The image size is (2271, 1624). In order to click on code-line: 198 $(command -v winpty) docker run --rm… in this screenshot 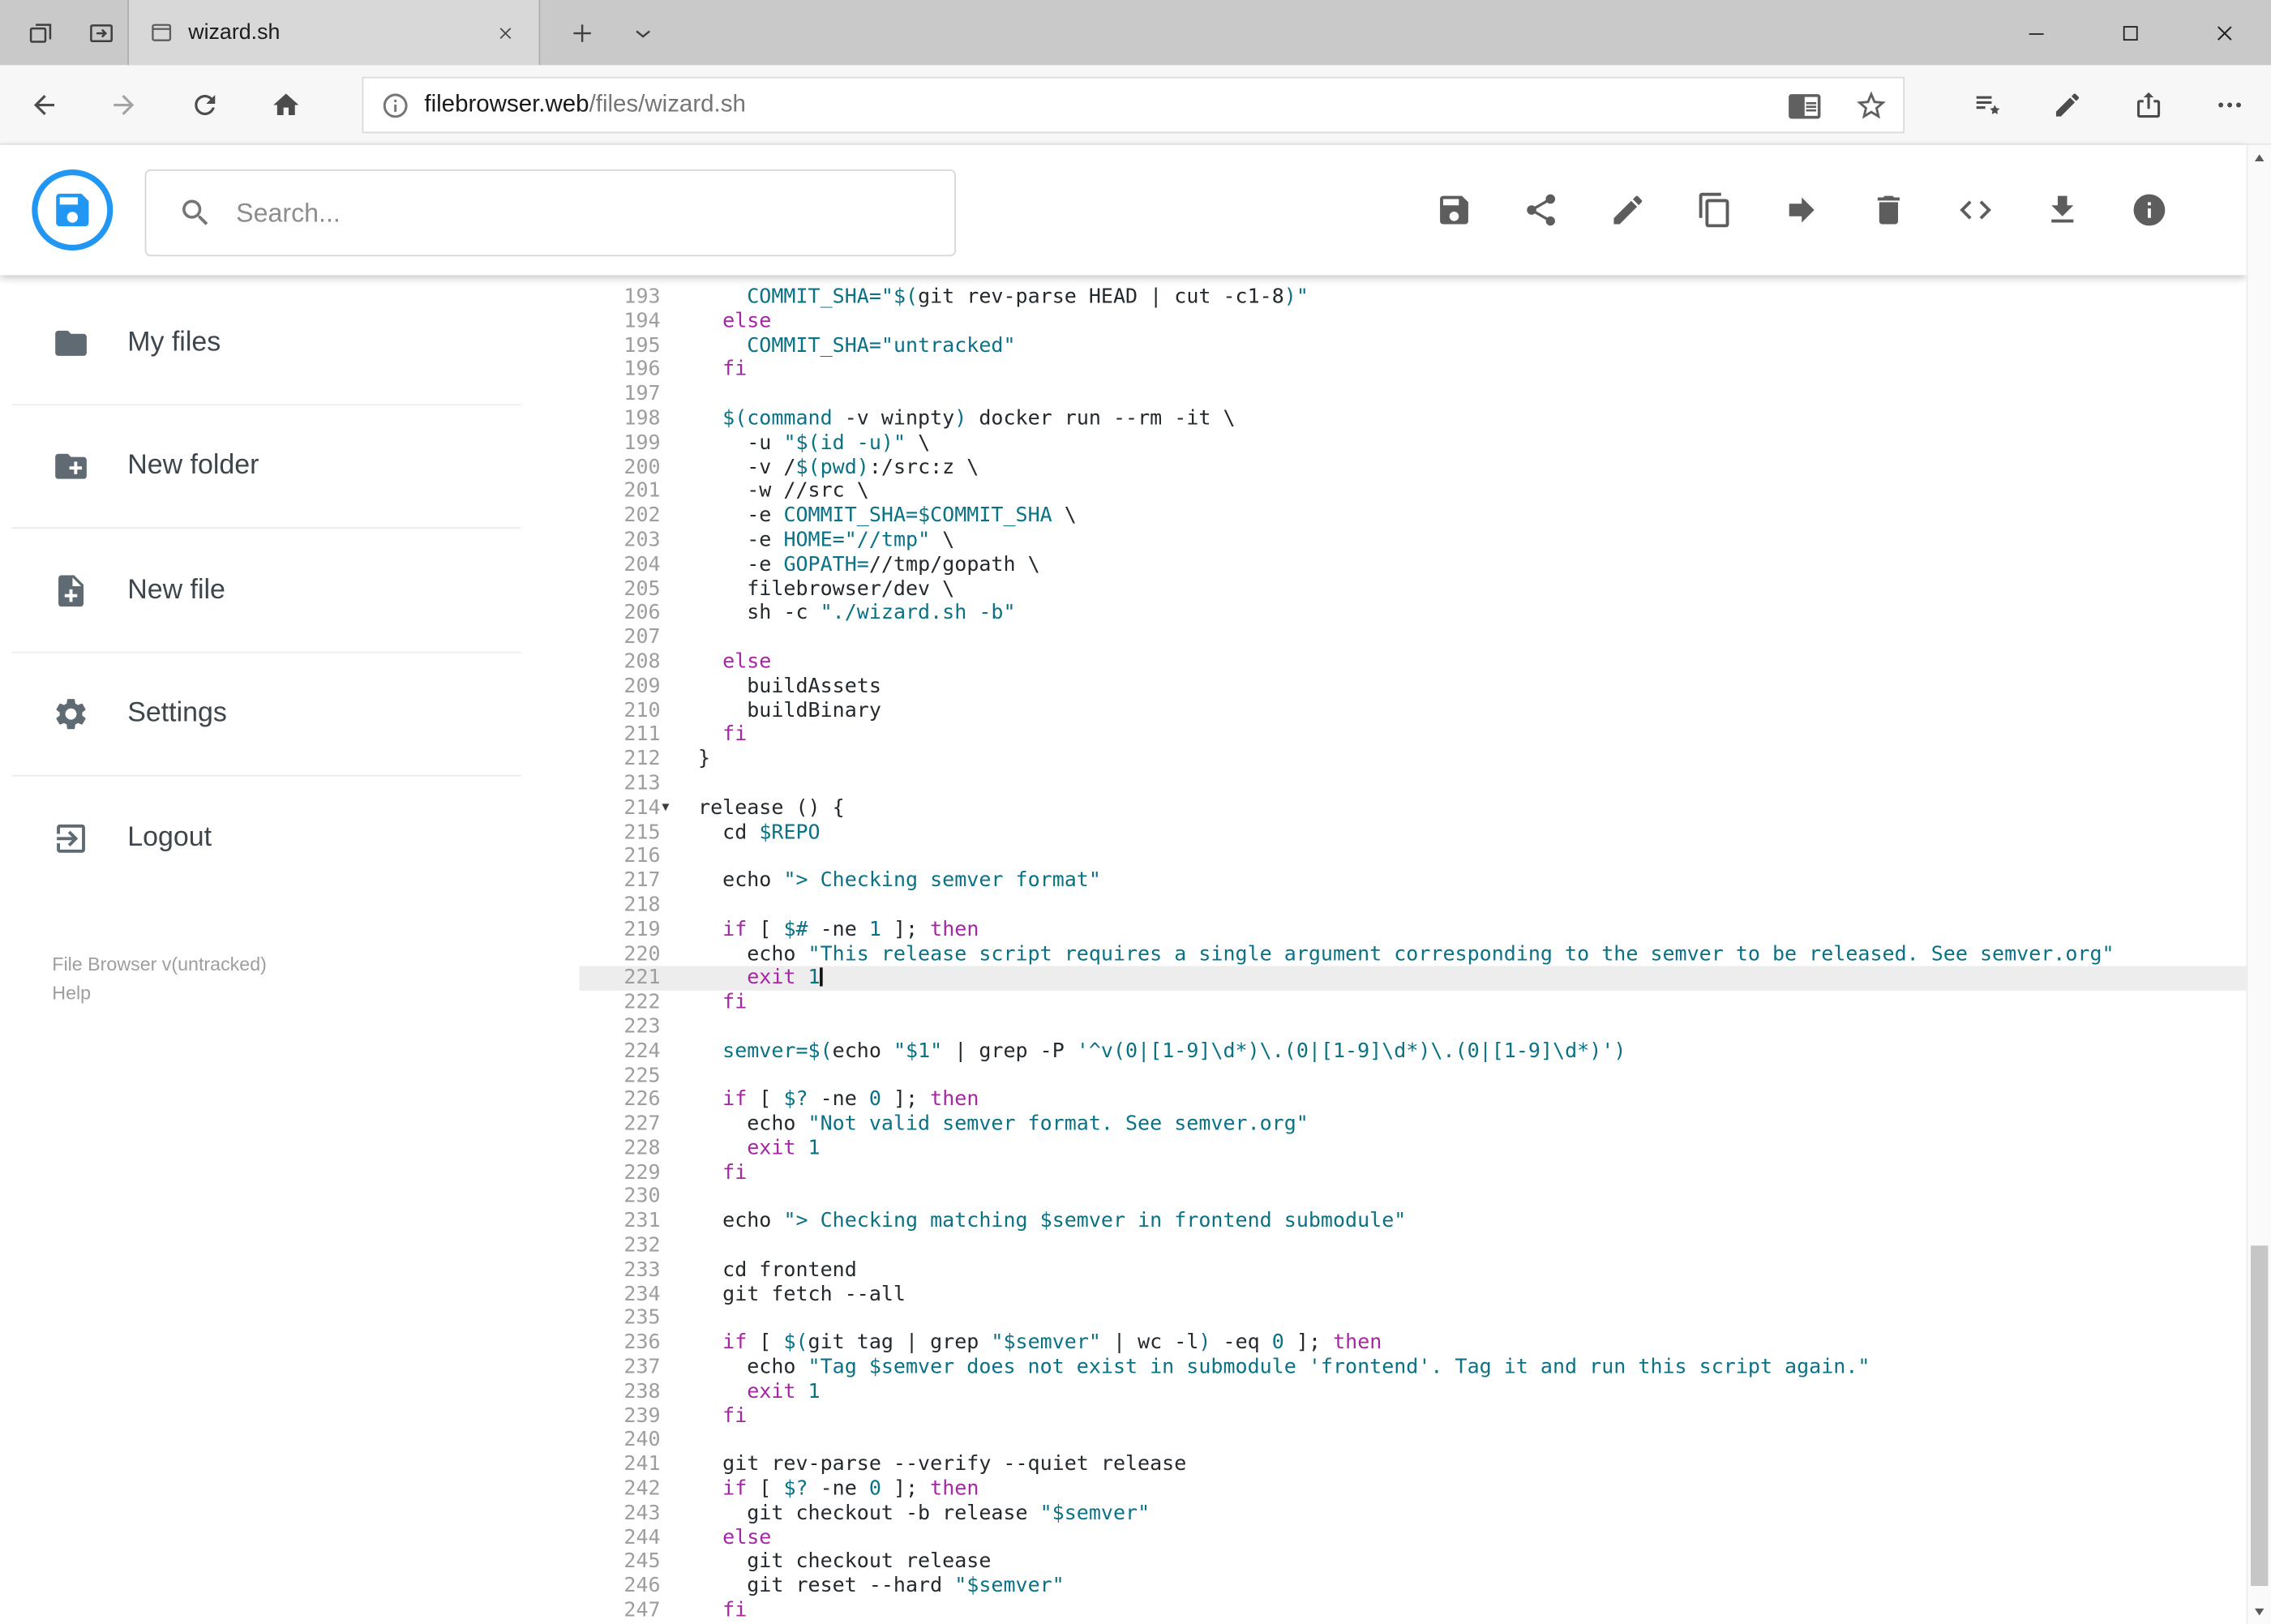, I will do `click(1414, 419)`.